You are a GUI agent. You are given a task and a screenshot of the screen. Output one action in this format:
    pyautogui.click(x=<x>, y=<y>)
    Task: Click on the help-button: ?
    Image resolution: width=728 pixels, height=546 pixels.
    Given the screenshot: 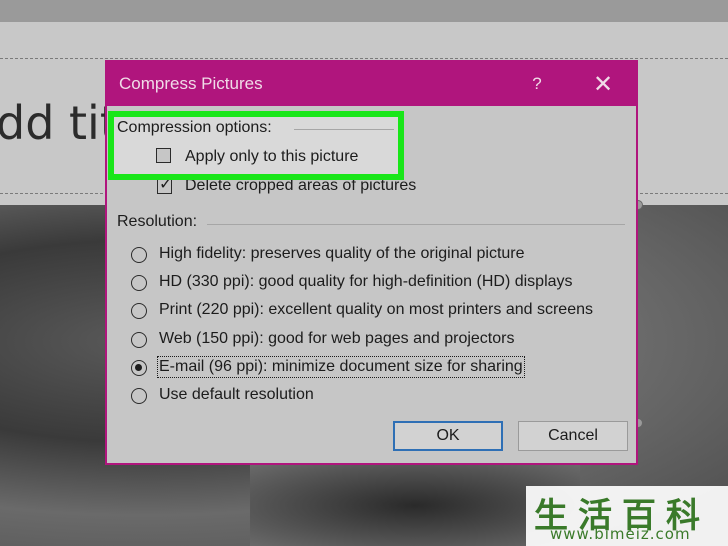 What is the action you would take?
    pyautogui.click(x=537, y=84)
    